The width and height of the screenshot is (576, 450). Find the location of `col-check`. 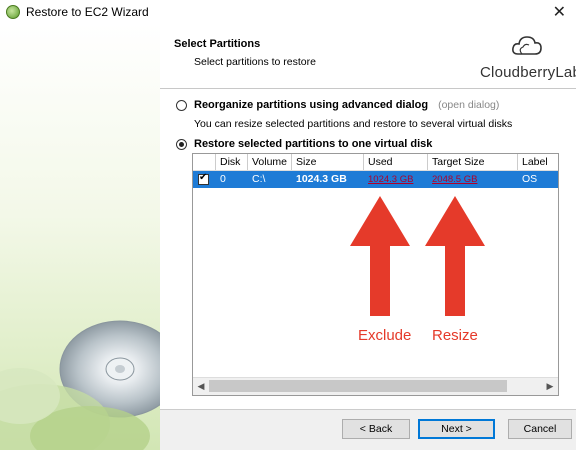

col-check is located at coordinates (204, 162).